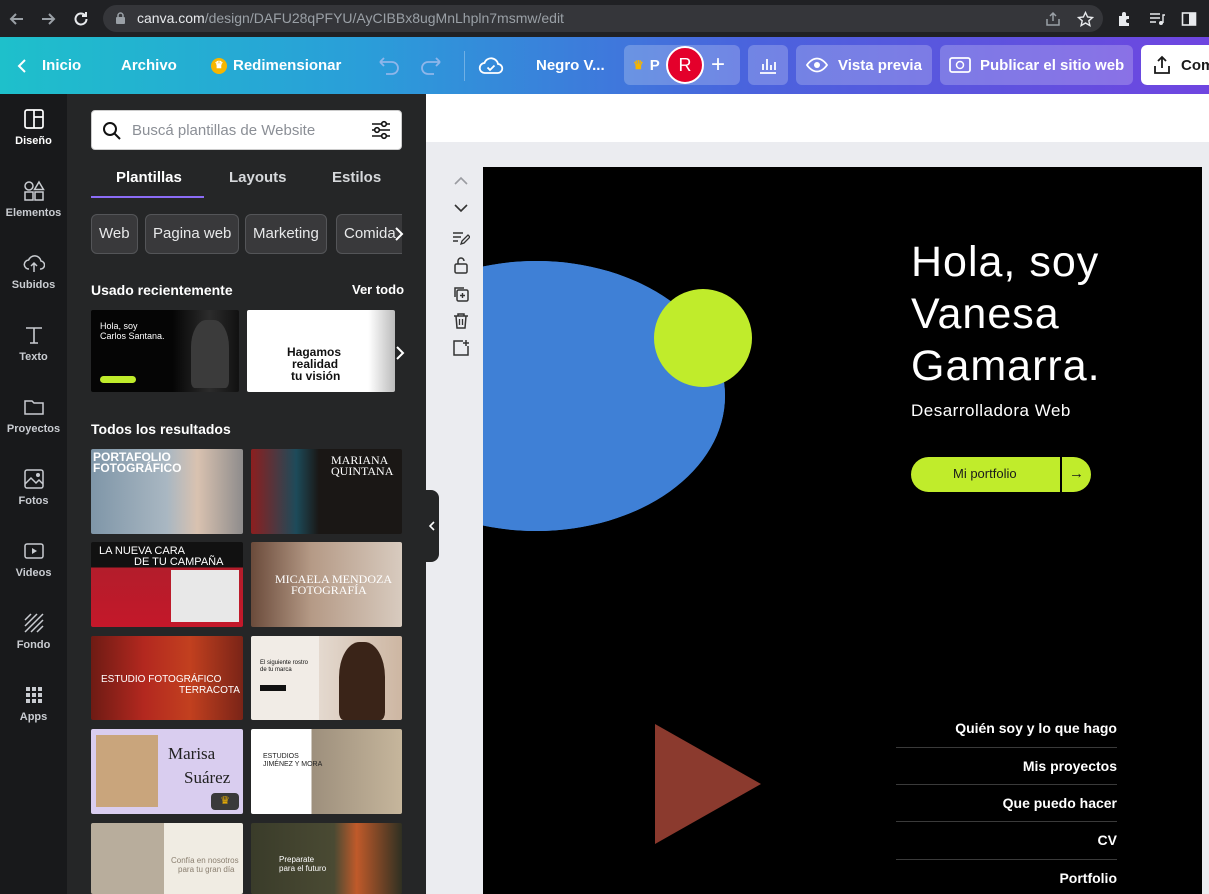 The height and width of the screenshot is (894, 1209). Describe the element at coordinates (33, 644) in the screenshot. I see `rail-item-fondo: Fondo` at that location.